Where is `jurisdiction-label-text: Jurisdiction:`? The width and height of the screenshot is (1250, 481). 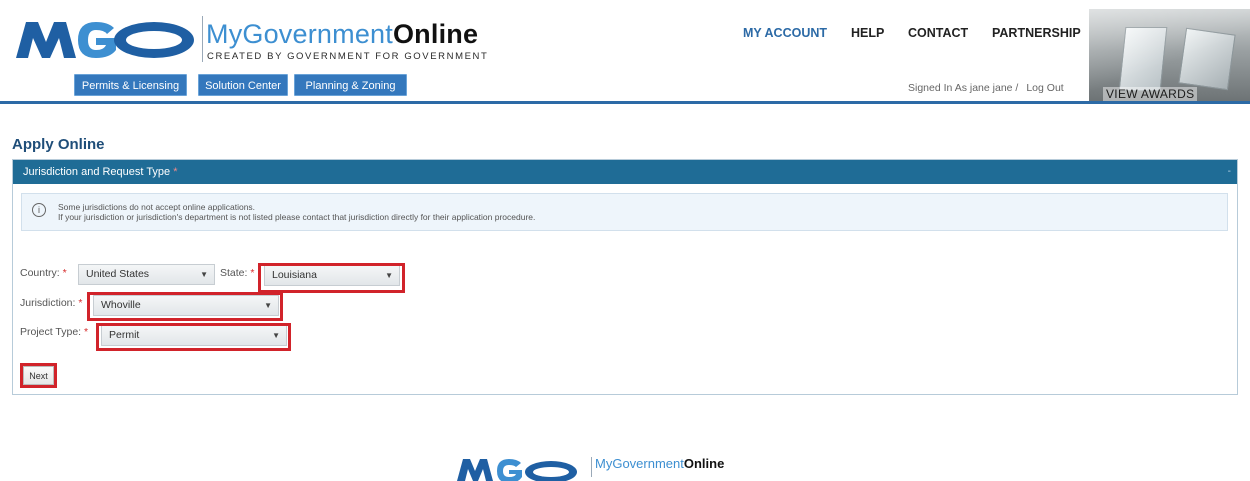 jurisdiction-label-text: Jurisdiction: is located at coordinates (48, 303).